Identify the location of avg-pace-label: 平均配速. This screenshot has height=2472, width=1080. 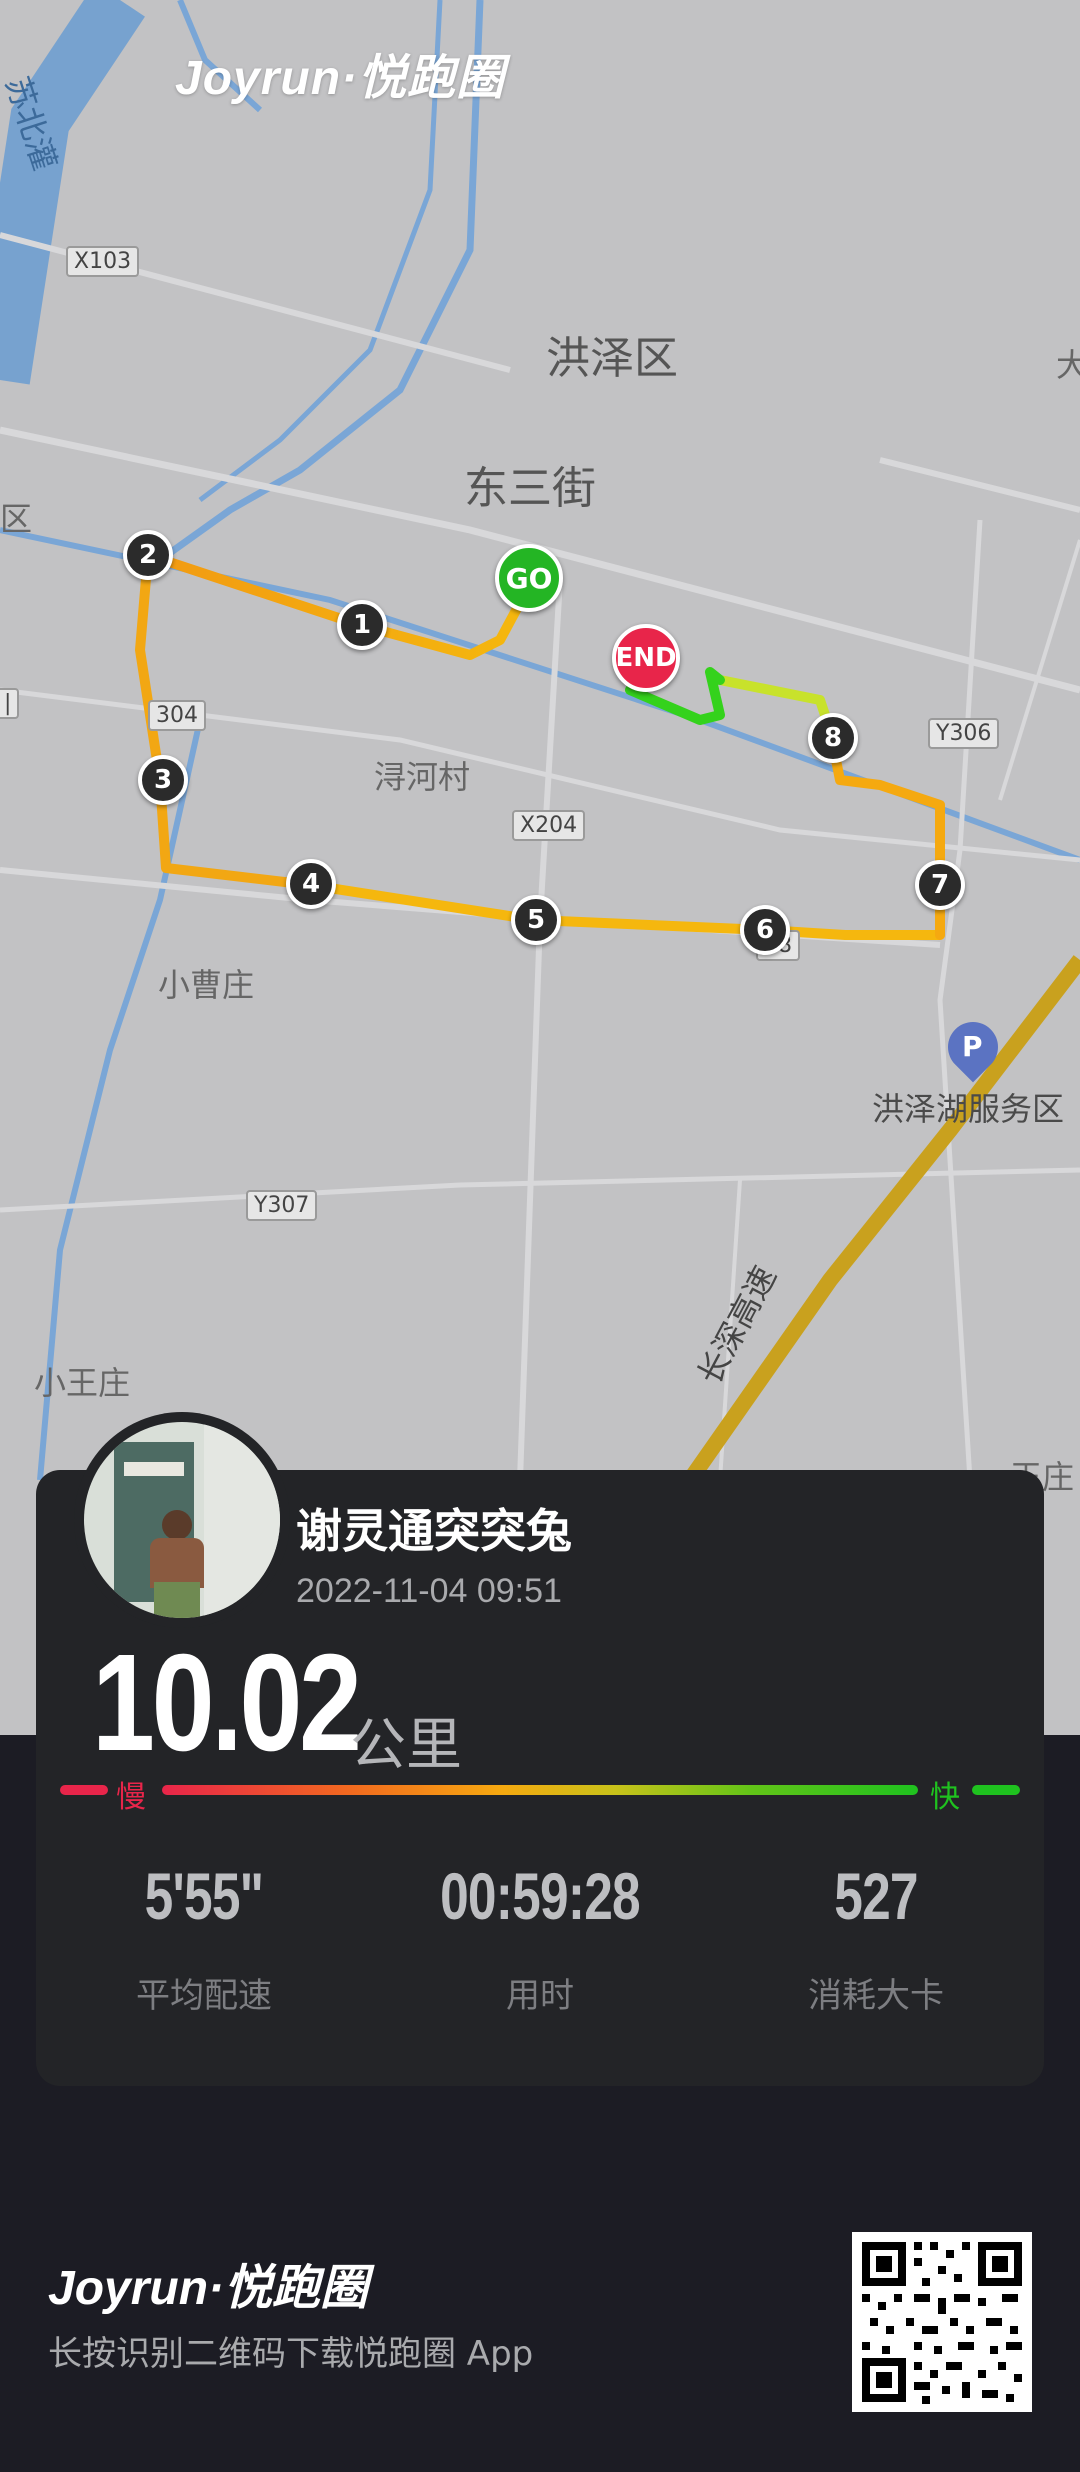
(204, 1996).